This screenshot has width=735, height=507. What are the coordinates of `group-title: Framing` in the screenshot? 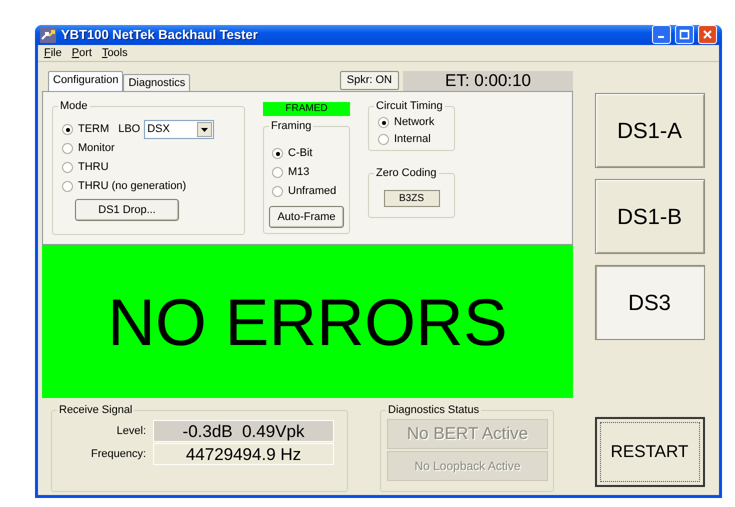 It's located at (291, 126).